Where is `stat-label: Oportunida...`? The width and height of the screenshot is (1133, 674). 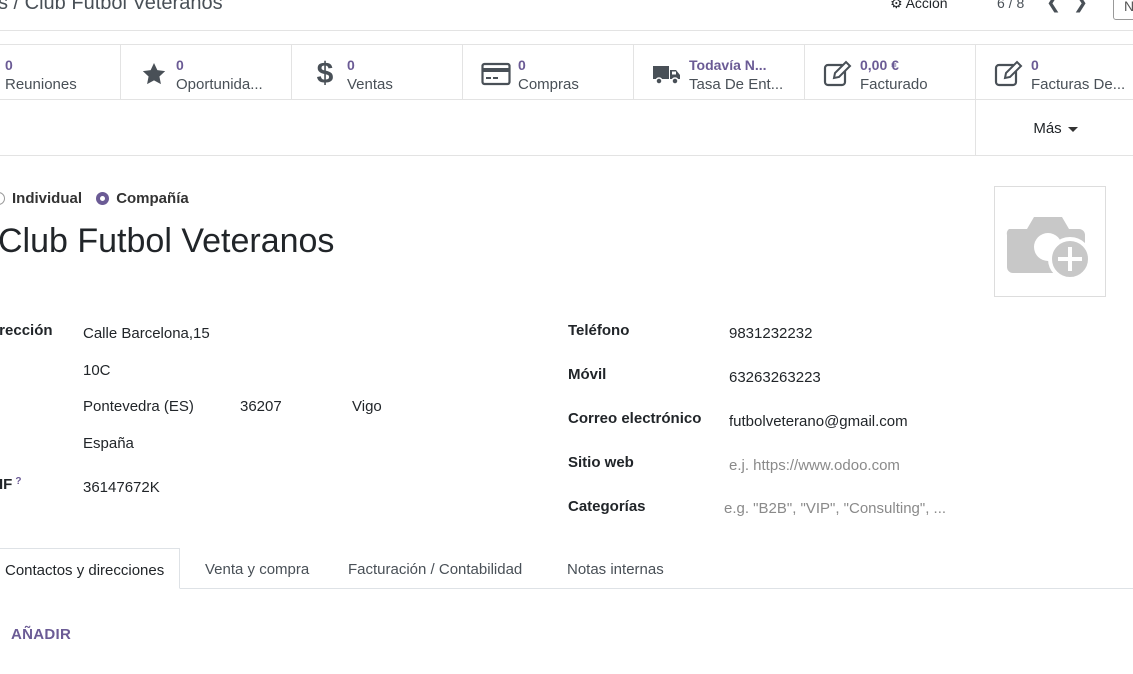 stat-label: Oportunida... is located at coordinates (219, 84).